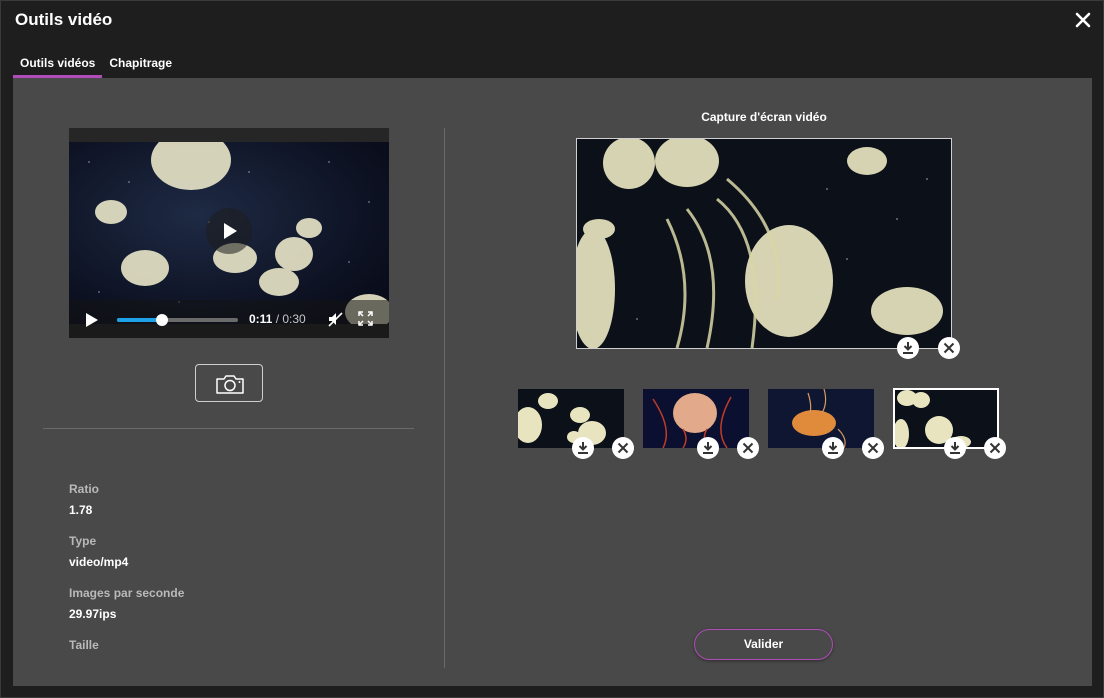  Describe the element at coordinates (84, 489) in the screenshot. I see `meta-label: Ratio` at that location.